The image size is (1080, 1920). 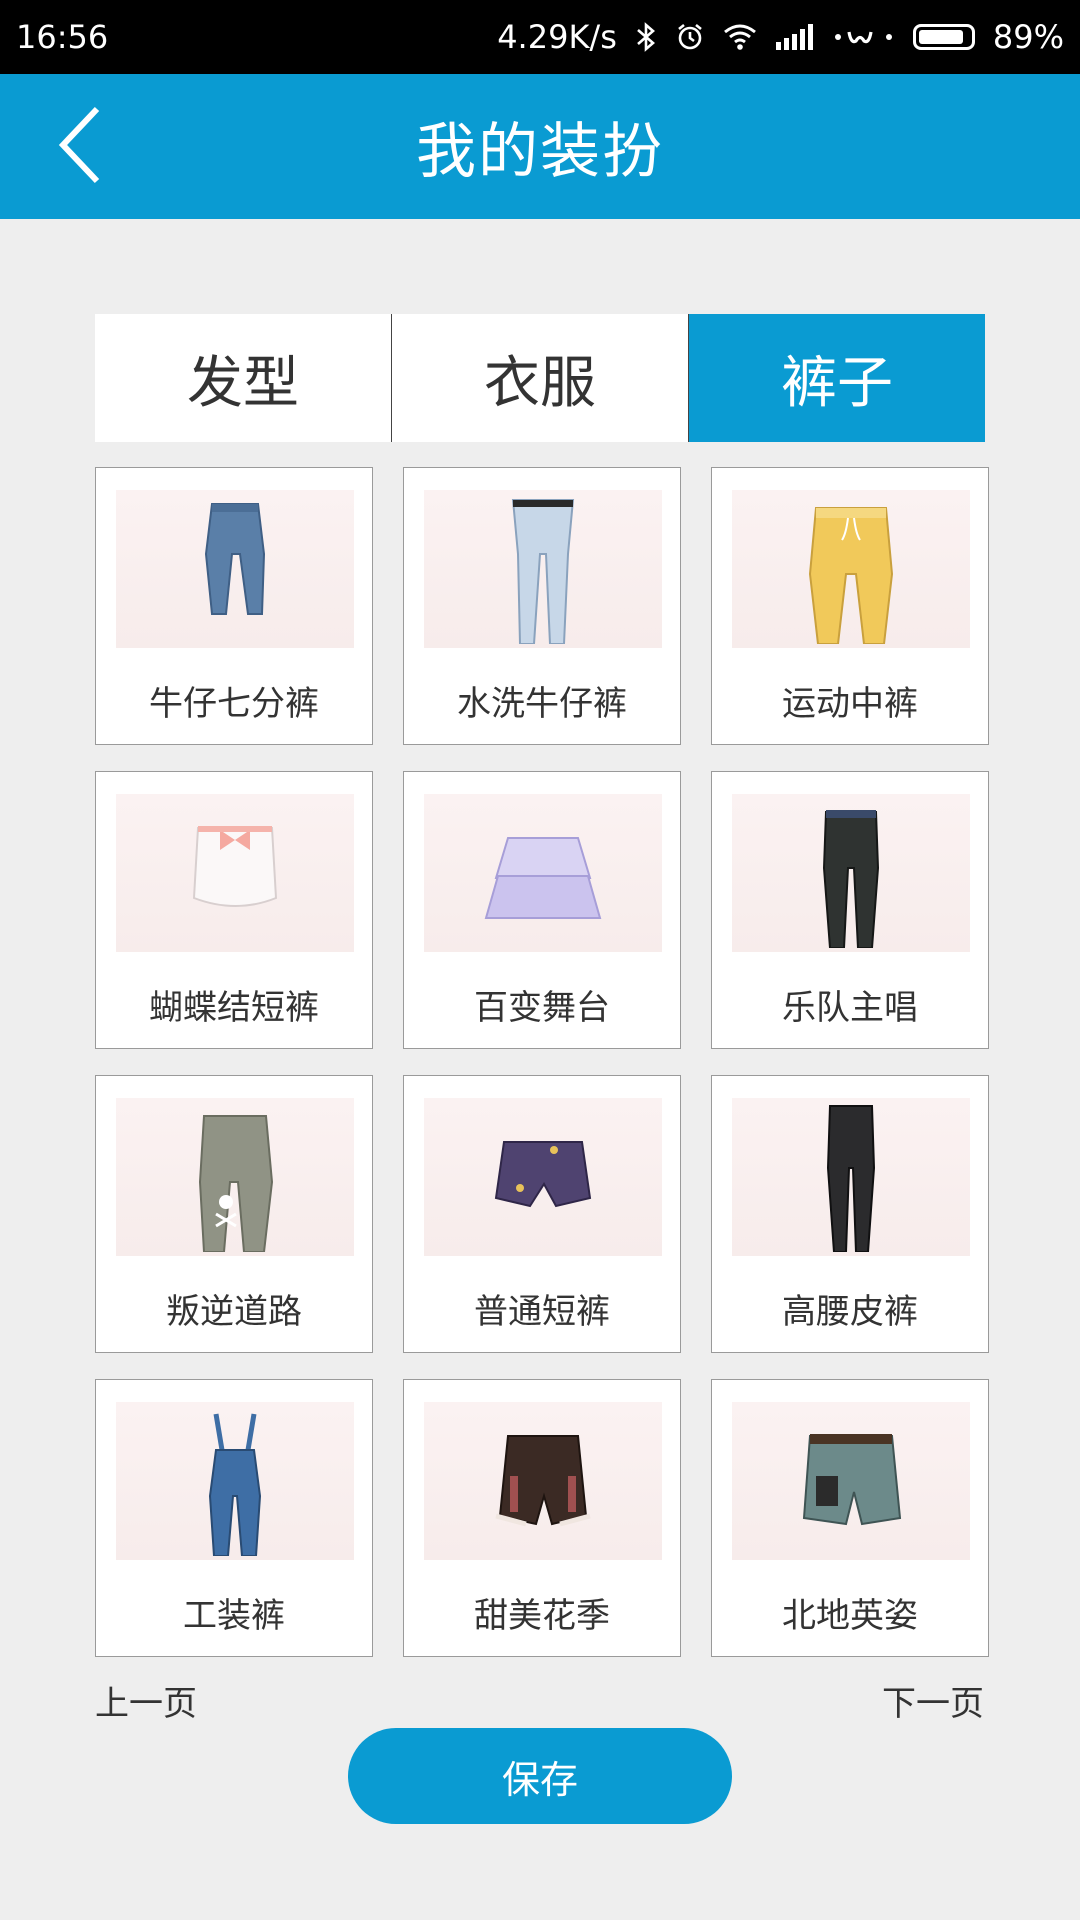 What do you see at coordinates (837, 378) in the screenshot?
I see `tab-pants: 裤子` at bounding box center [837, 378].